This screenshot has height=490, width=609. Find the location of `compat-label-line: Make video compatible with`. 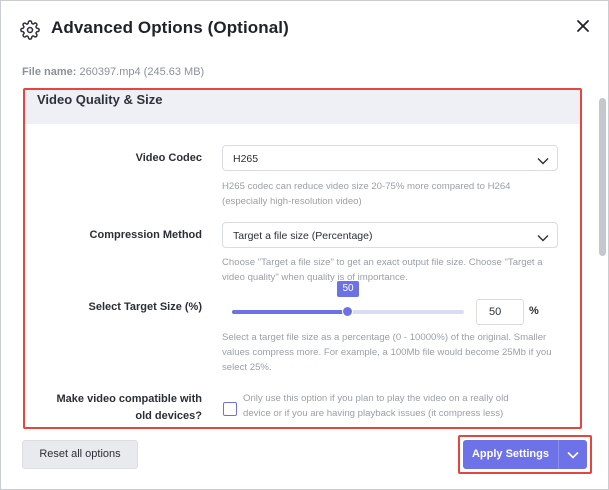

compat-label-line: Make video compatible with is located at coordinates (129, 399).